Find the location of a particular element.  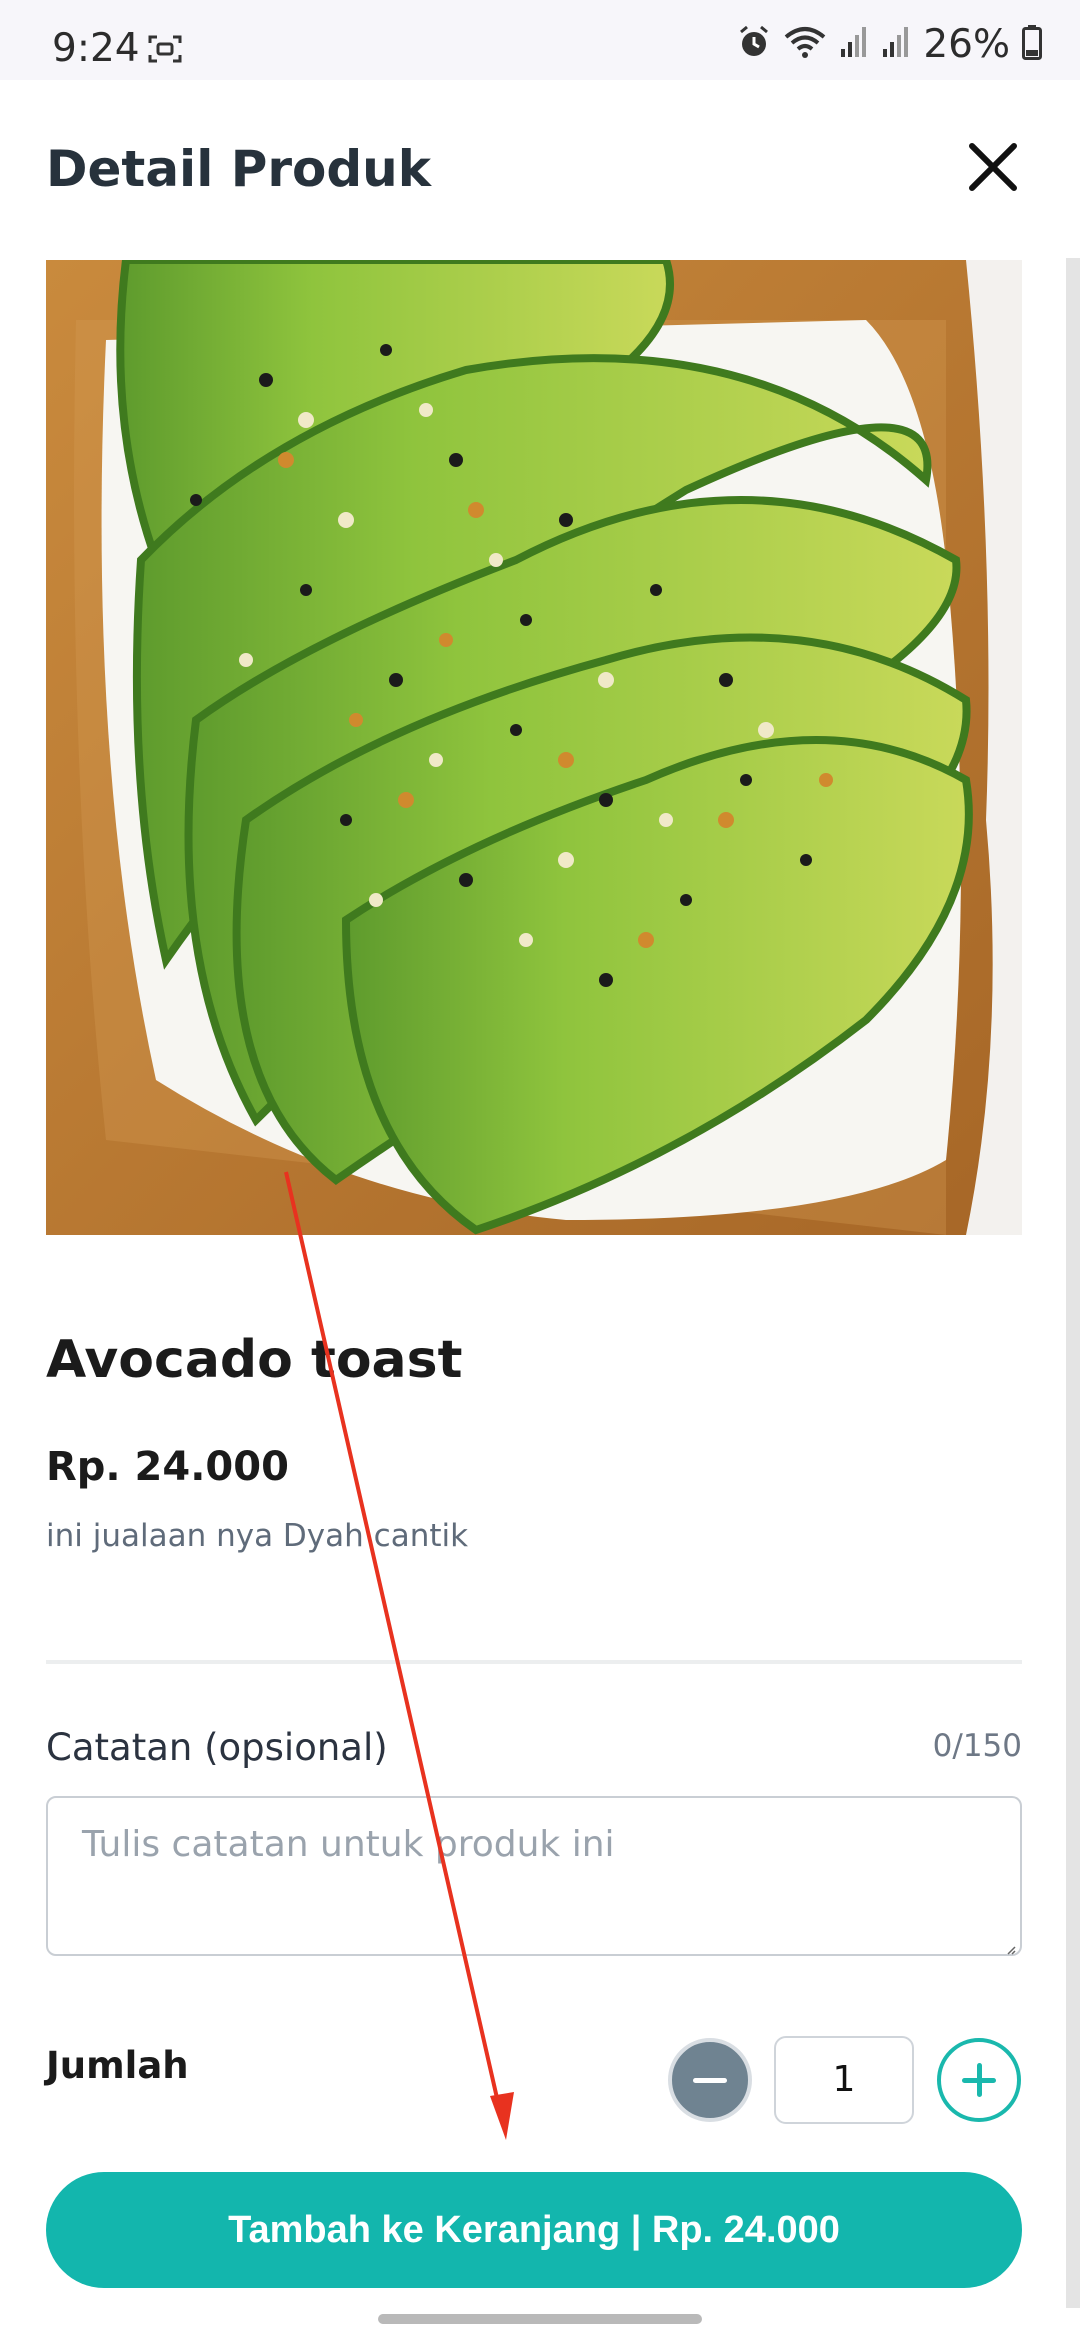

scrollbar is located at coordinates (1073, 1283).